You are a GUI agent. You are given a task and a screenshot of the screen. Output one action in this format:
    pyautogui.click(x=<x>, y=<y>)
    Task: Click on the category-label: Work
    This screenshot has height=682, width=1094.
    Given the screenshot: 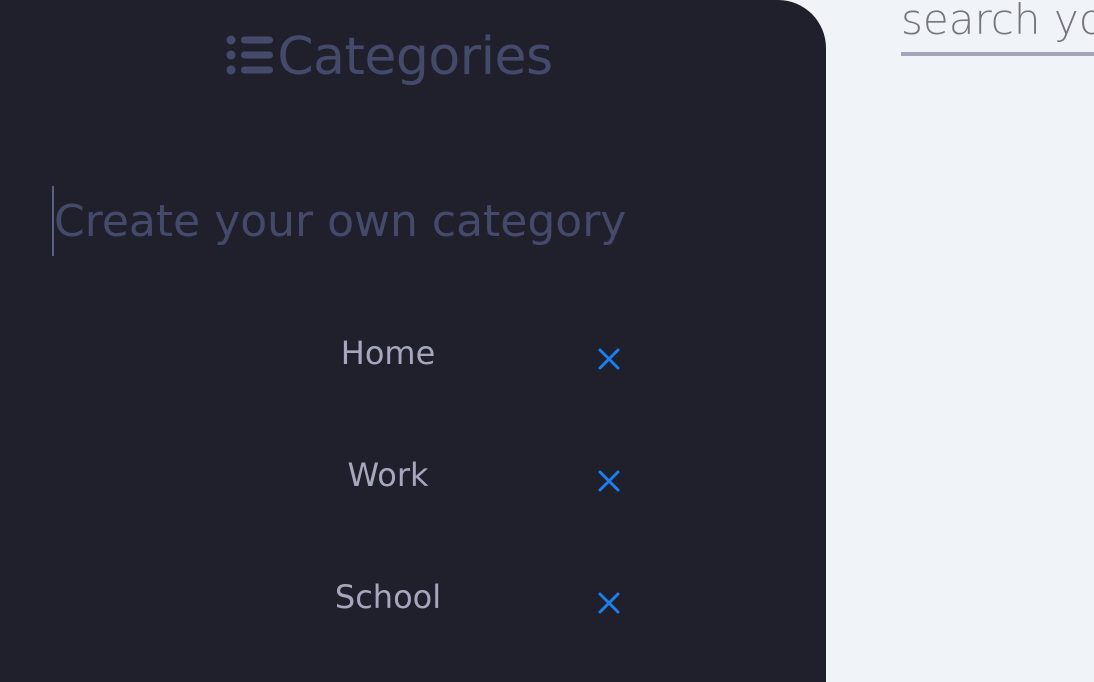 What is the action you would take?
    pyautogui.click(x=388, y=475)
    